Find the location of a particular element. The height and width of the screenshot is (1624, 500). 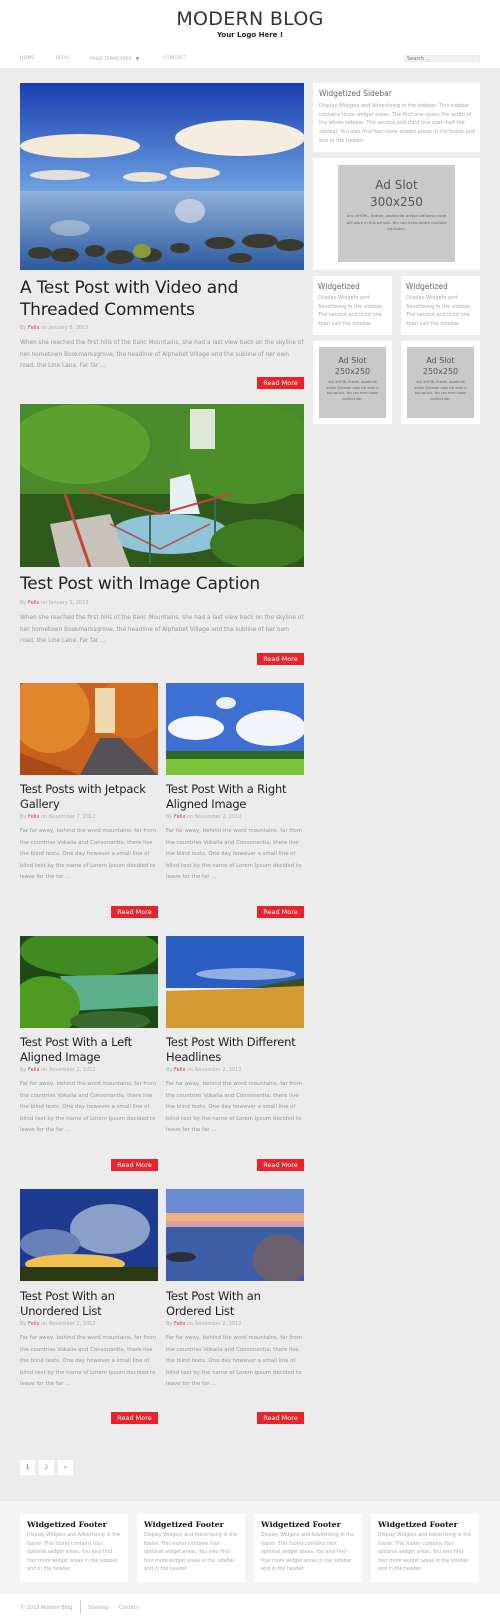

divider is located at coordinates (80, 1607).